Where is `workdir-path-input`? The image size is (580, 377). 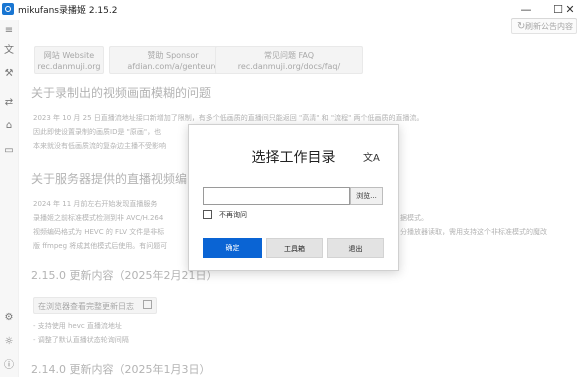
workdir-path-input is located at coordinates (276, 196).